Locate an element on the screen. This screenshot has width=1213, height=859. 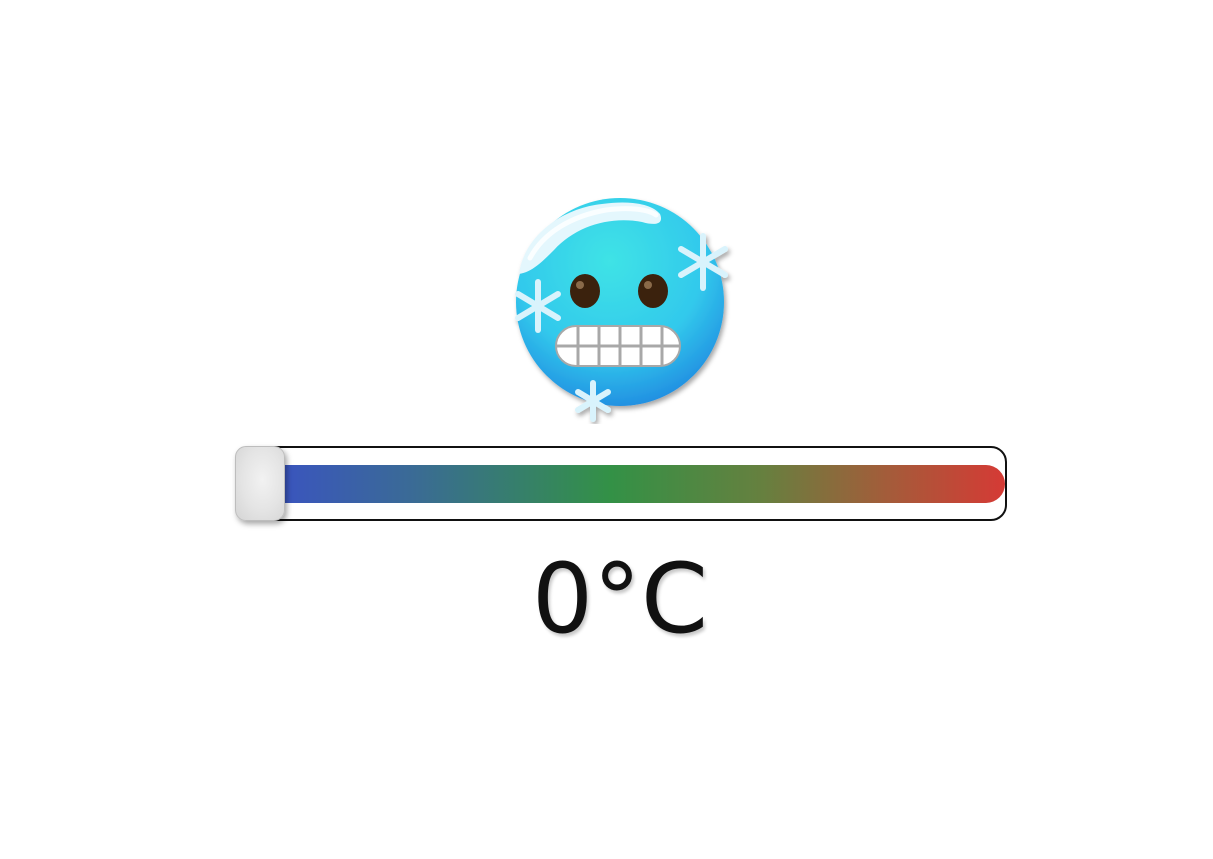
temperature-slider is located at coordinates (621, 483).